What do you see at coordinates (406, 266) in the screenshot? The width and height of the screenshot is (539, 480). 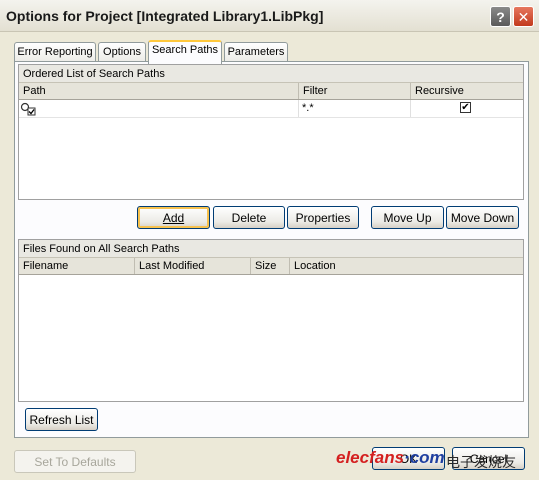 I see `col-location: Location` at bounding box center [406, 266].